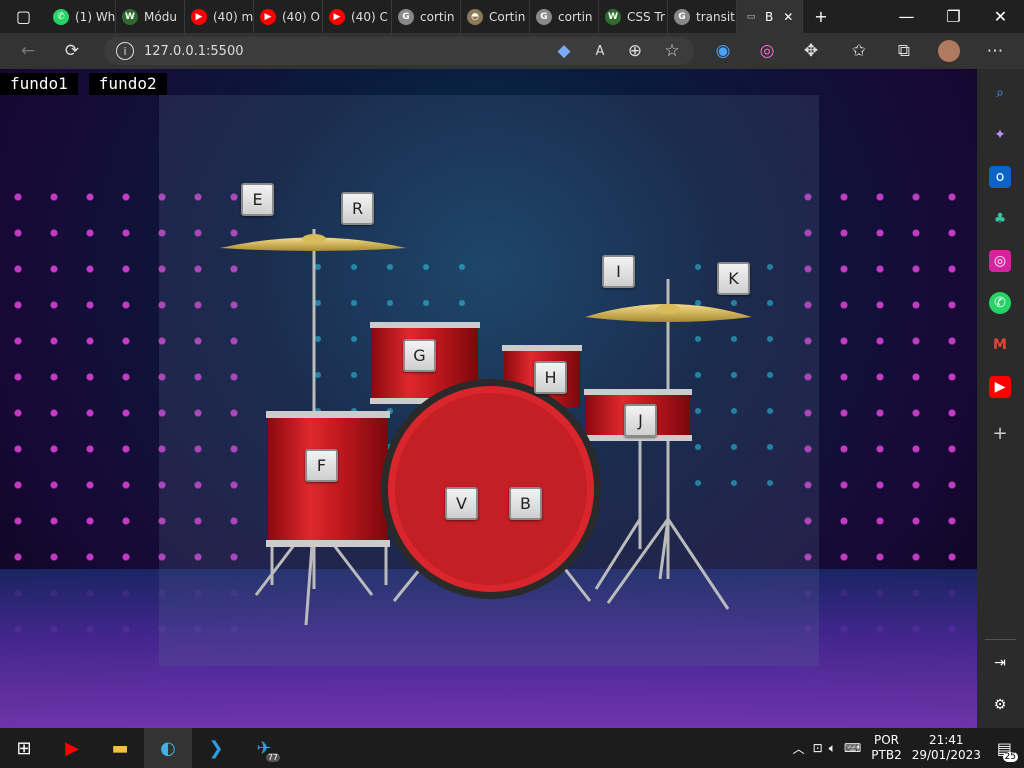 The image size is (1024, 768). I want to click on add-sidebar-icon: +, so click(1000, 433).